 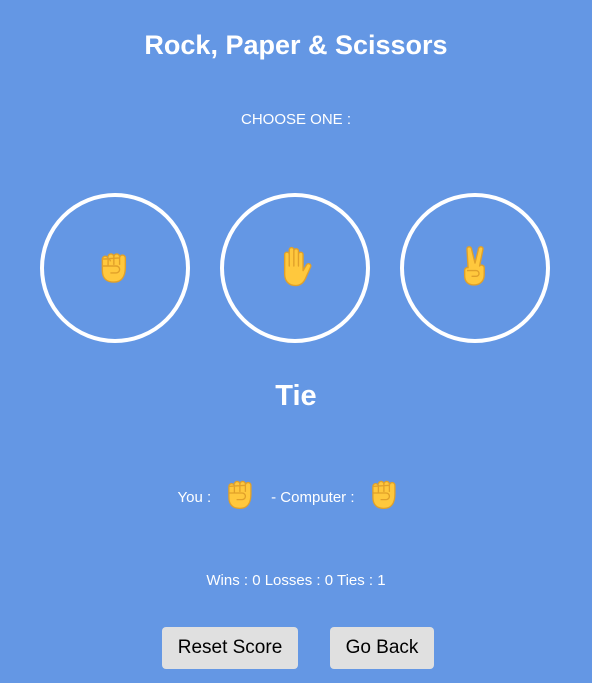 I want to click on choose-prompt: CHOOSE ONE :, so click(x=296, y=119).